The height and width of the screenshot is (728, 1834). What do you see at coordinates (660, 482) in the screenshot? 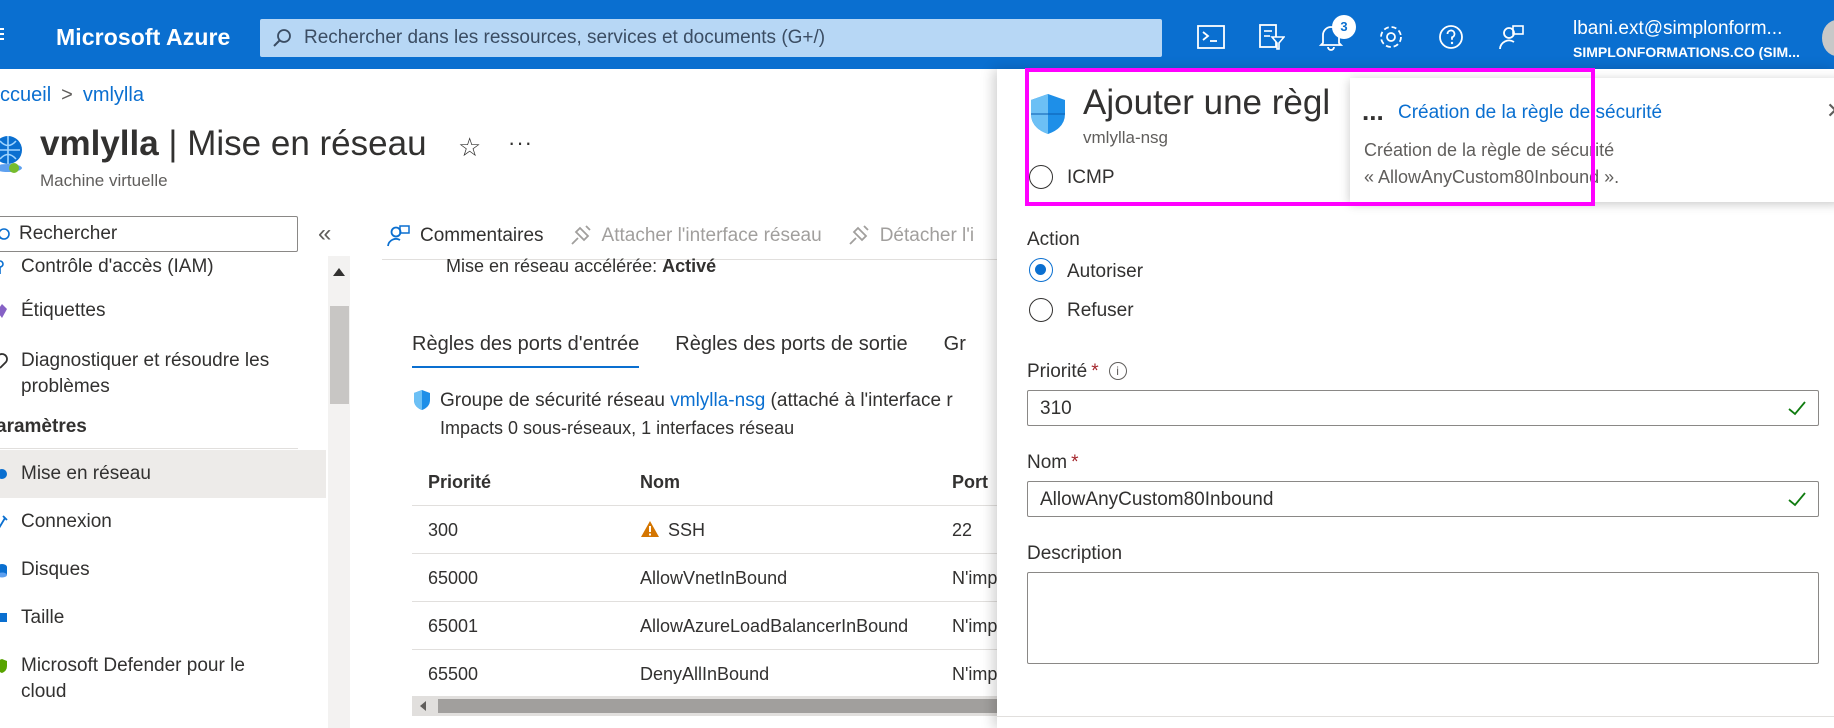
I see `column-header-name: Nom` at bounding box center [660, 482].